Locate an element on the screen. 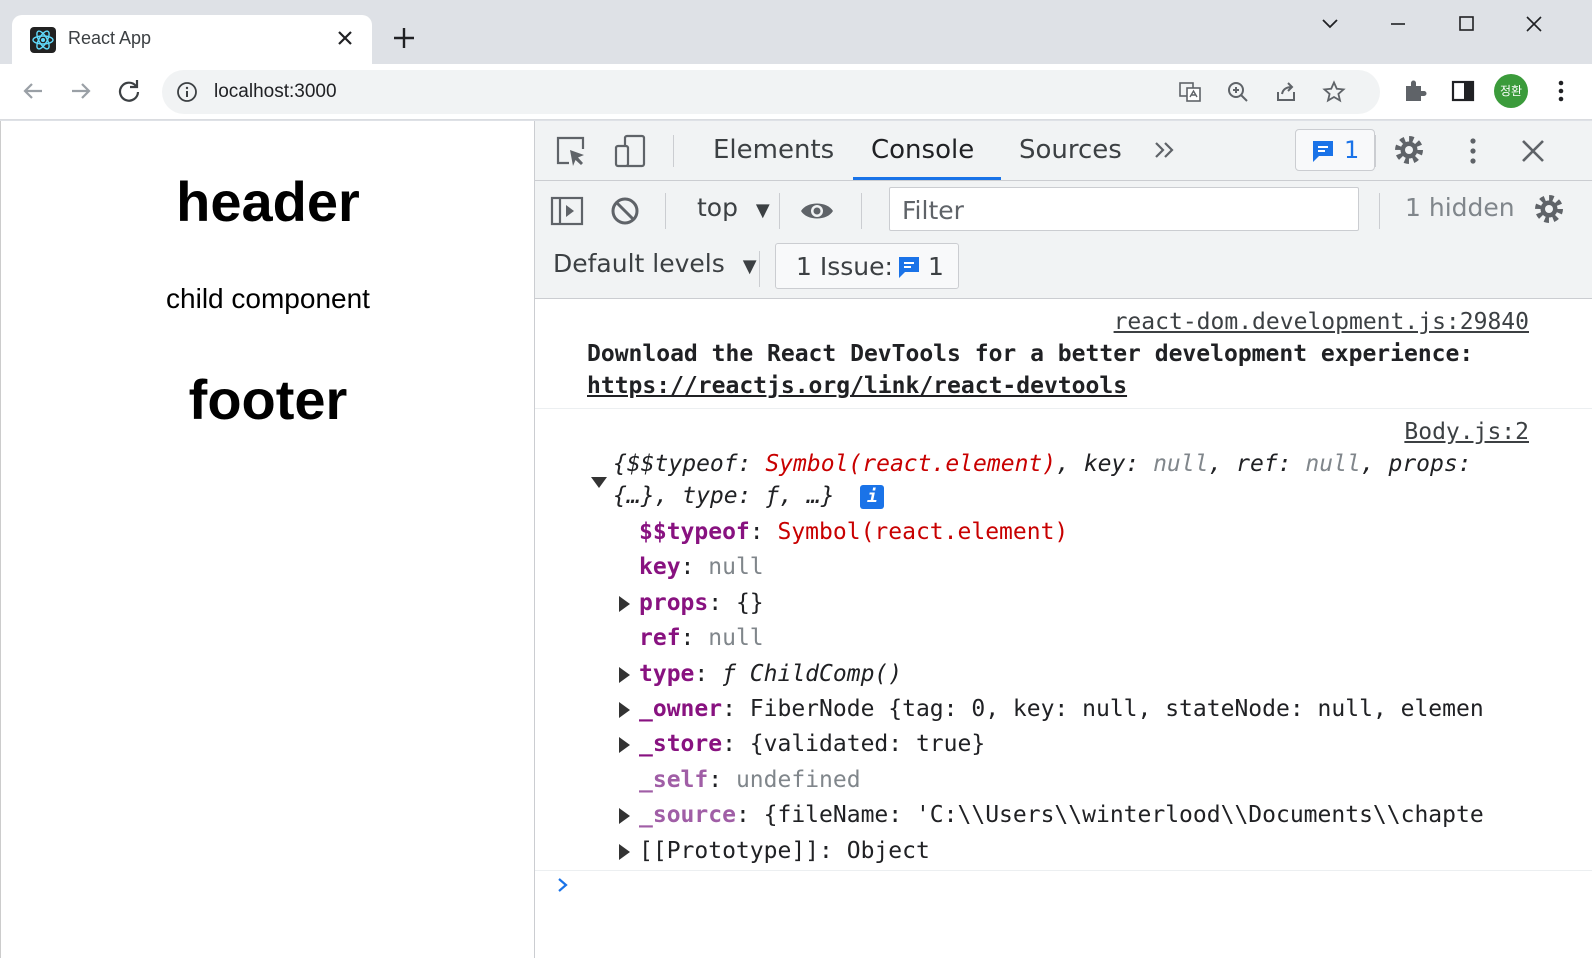 This screenshot has height=958, width=1592. property-key: _self is located at coordinates (674, 779).